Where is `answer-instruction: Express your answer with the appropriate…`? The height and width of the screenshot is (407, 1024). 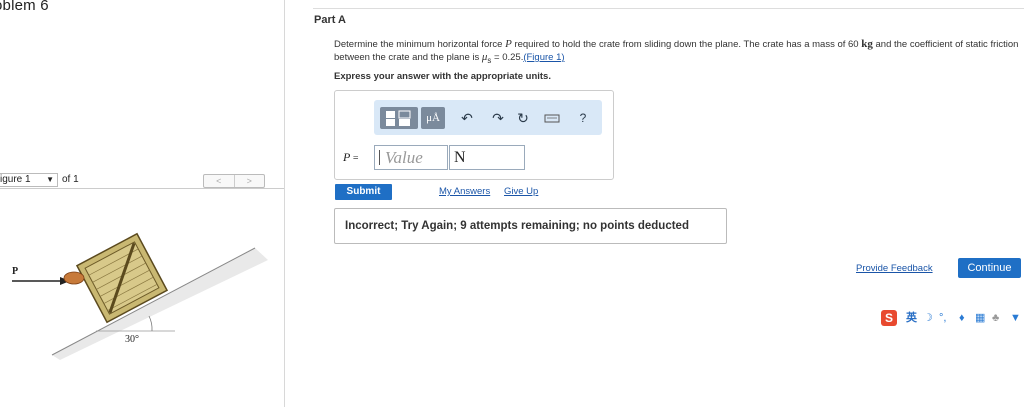
answer-instruction: Express your answer with the appropriate… is located at coordinates (442, 76).